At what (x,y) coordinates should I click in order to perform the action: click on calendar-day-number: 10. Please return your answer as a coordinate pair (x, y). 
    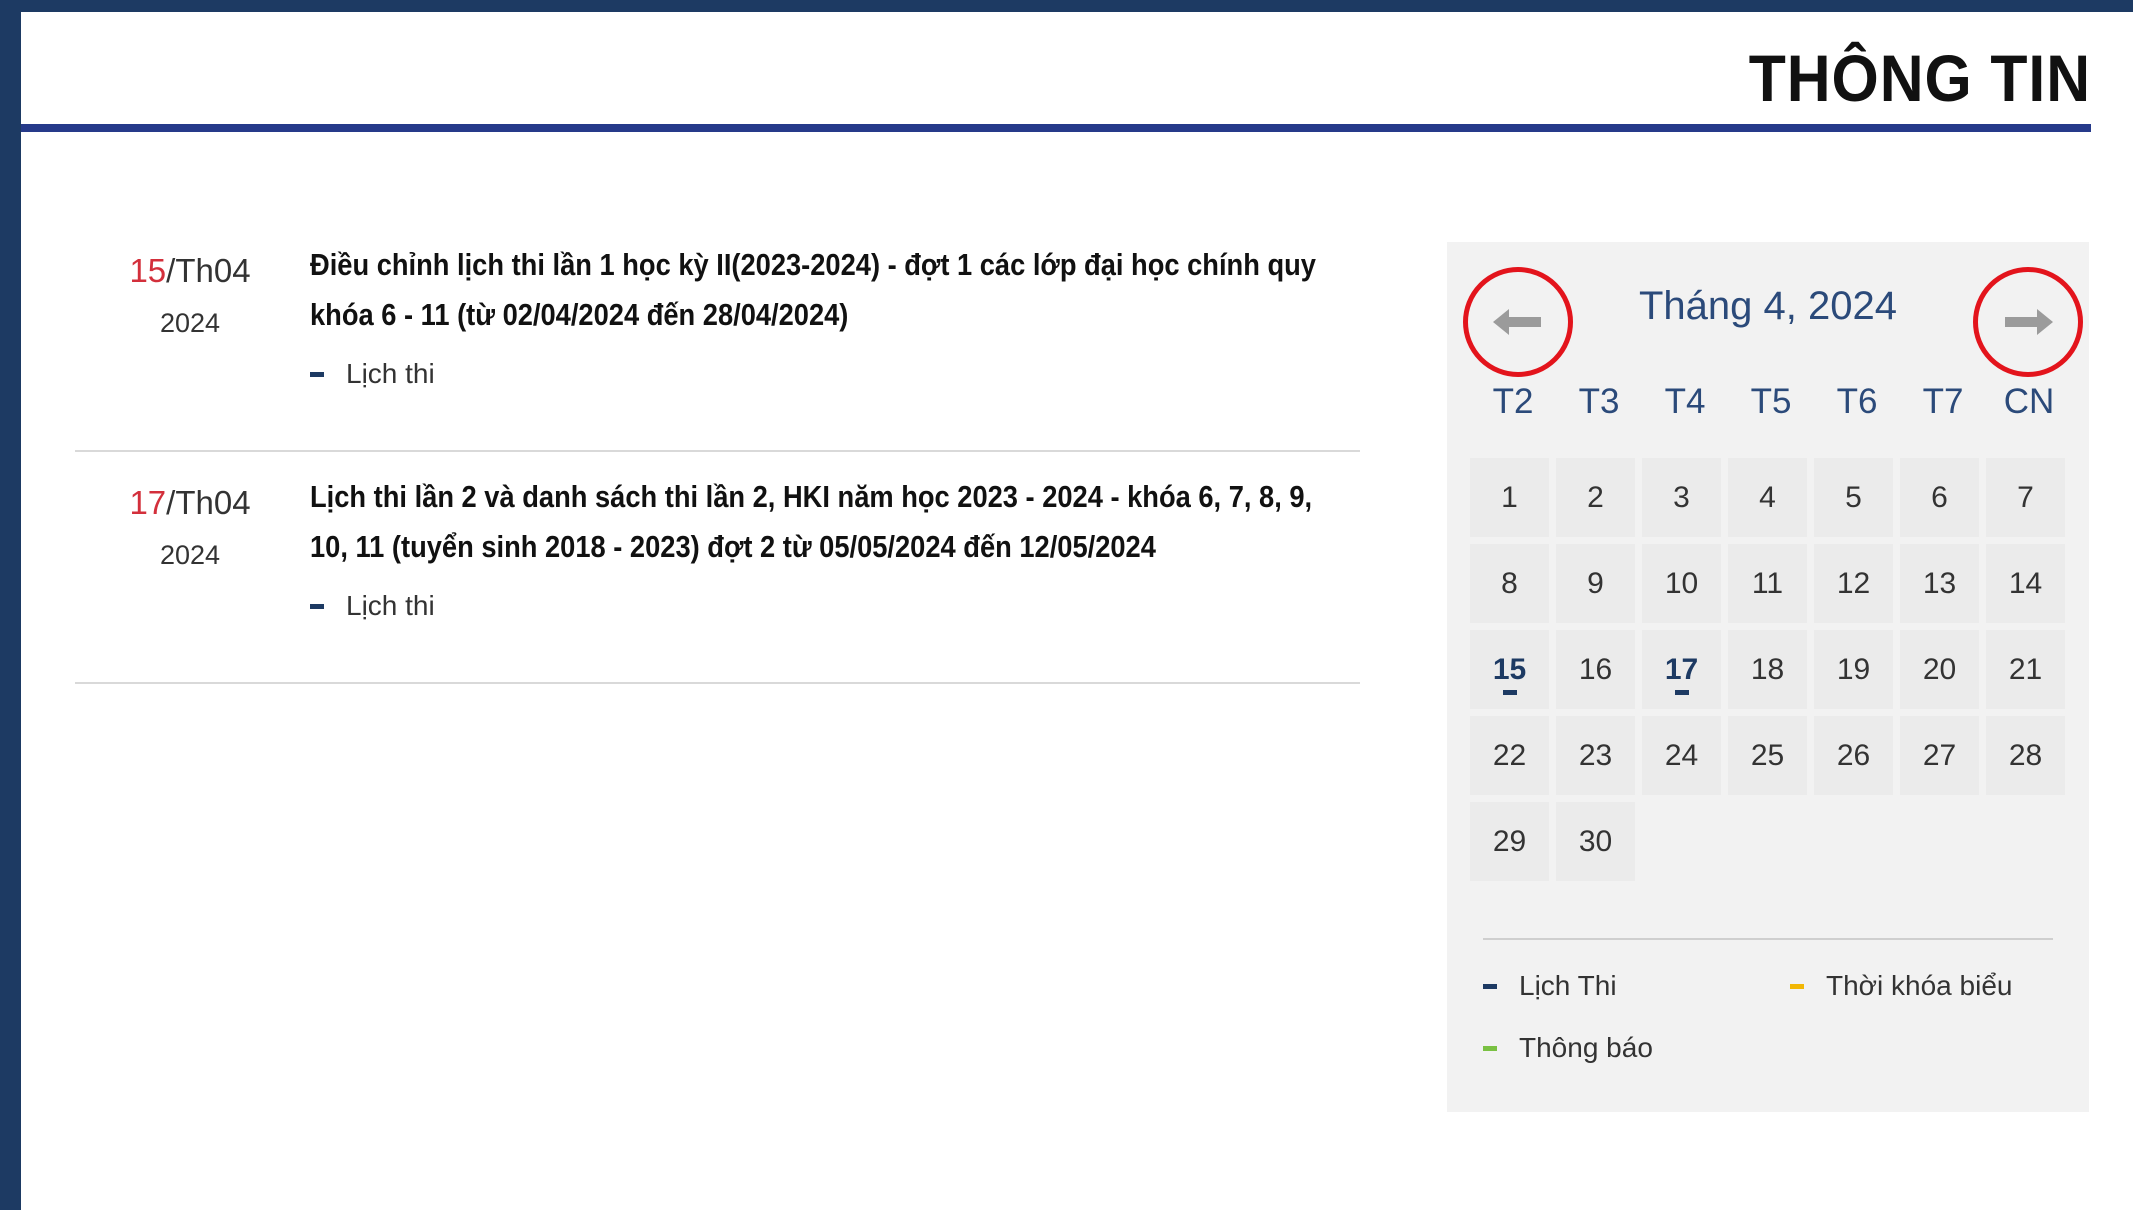
    Looking at the image, I should click on (1681, 583).